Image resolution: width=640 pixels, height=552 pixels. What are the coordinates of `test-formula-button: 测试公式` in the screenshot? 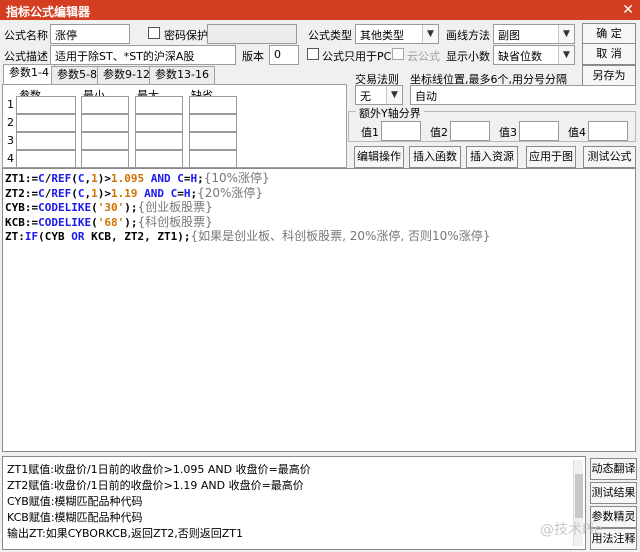 It's located at (609, 157).